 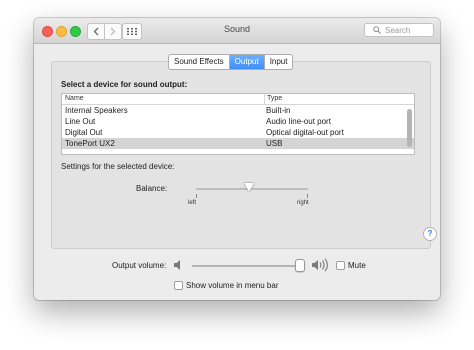 I want to click on device-name: Line Out, so click(x=80, y=121).